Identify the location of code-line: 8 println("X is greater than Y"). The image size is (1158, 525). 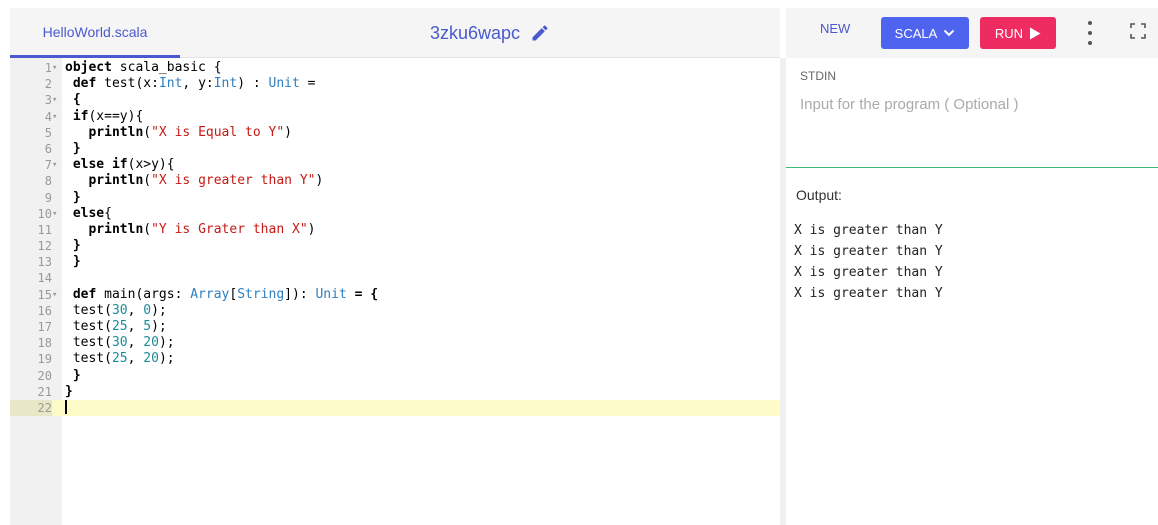
(395, 181).